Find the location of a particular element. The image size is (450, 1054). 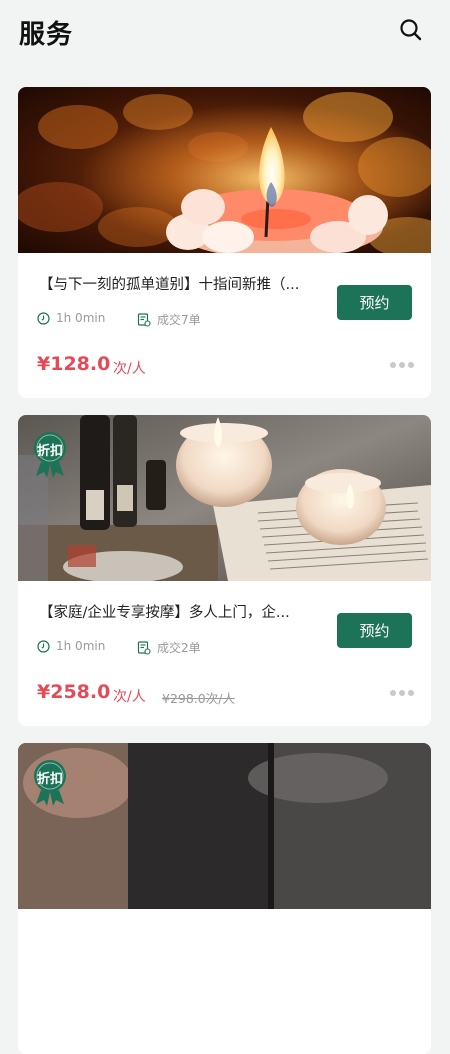

search-icon is located at coordinates (411, 30).